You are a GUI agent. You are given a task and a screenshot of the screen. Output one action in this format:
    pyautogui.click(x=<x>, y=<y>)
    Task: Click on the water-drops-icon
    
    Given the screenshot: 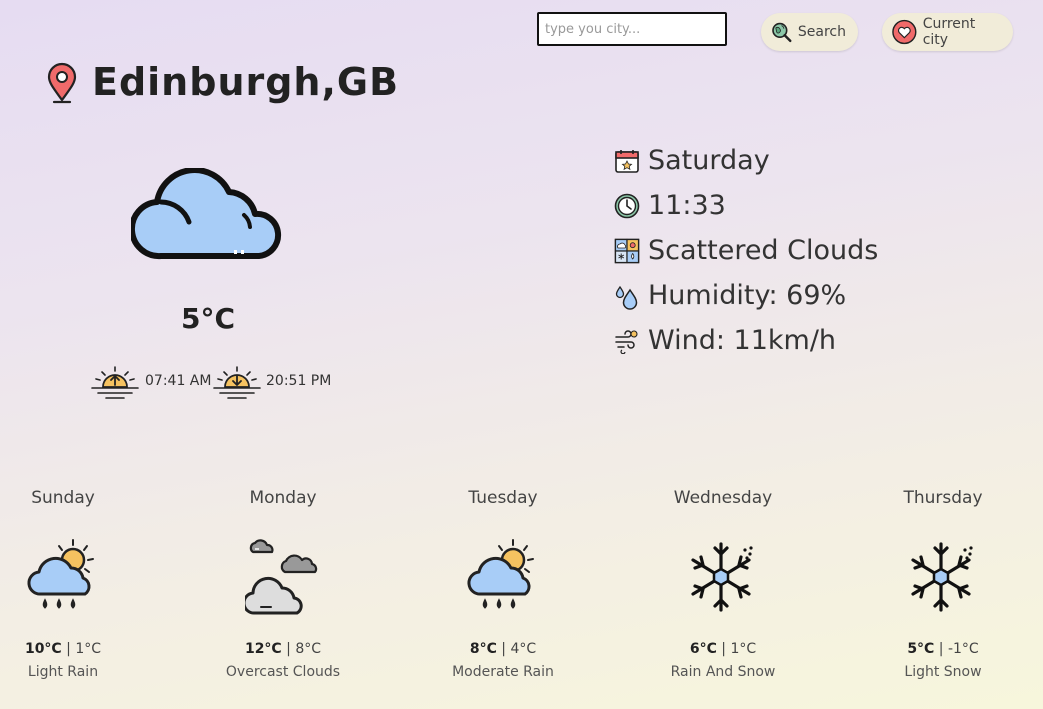 What is the action you would take?
    pyautogui.click(x=626, y=297)
    